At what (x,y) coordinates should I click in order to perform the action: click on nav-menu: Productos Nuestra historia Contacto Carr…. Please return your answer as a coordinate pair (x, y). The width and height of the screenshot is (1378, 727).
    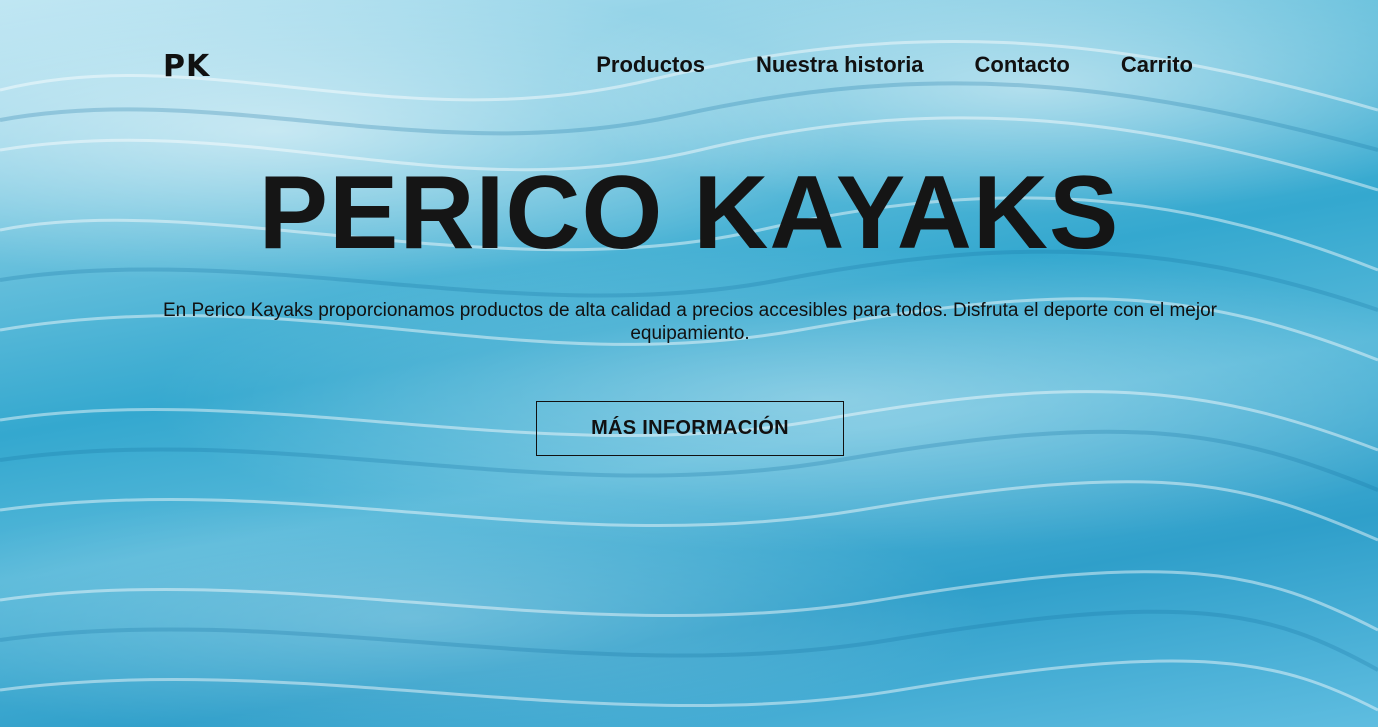
    Looking at the image, I should click on (894, 65).